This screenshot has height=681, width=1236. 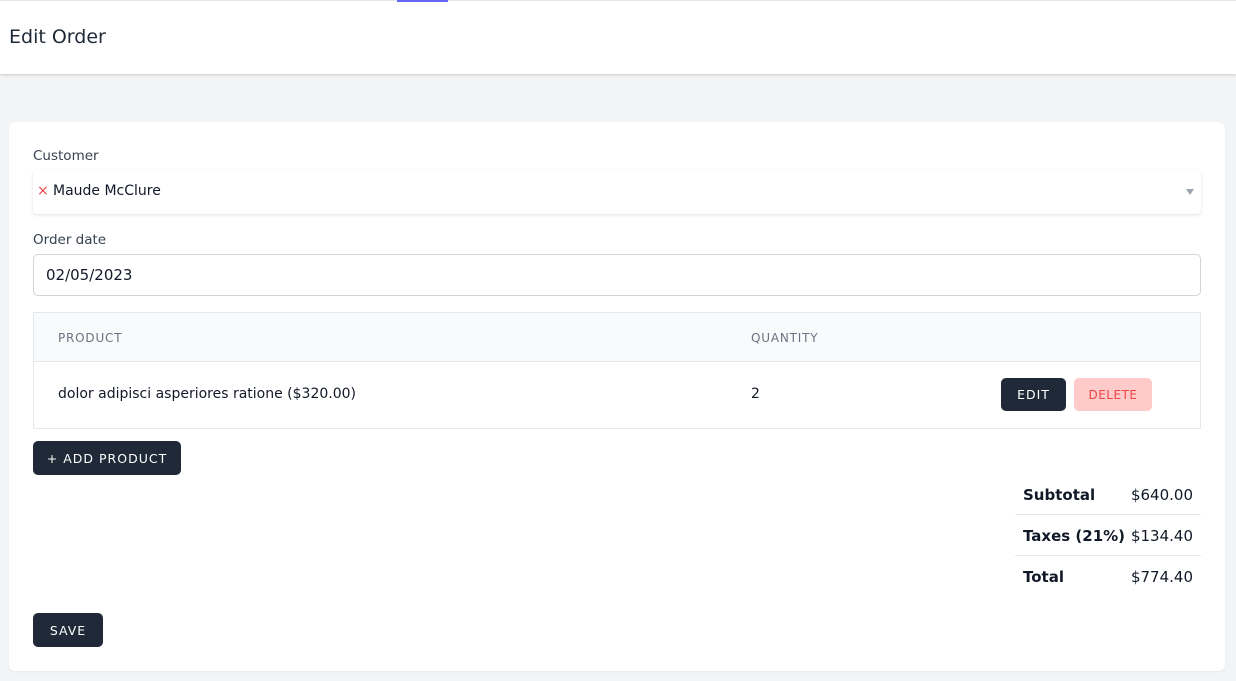 What do you see at coordinates (70, 240) in the screenshot?
I see `order-date-label: Order date` at bounding box center [70, 240].